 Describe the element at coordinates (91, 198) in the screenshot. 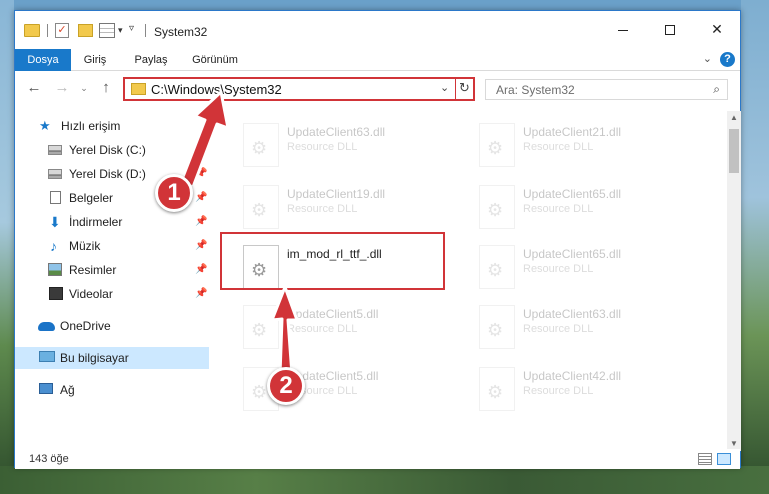

I see `sidebar-item-label: Belgeler` at that location.